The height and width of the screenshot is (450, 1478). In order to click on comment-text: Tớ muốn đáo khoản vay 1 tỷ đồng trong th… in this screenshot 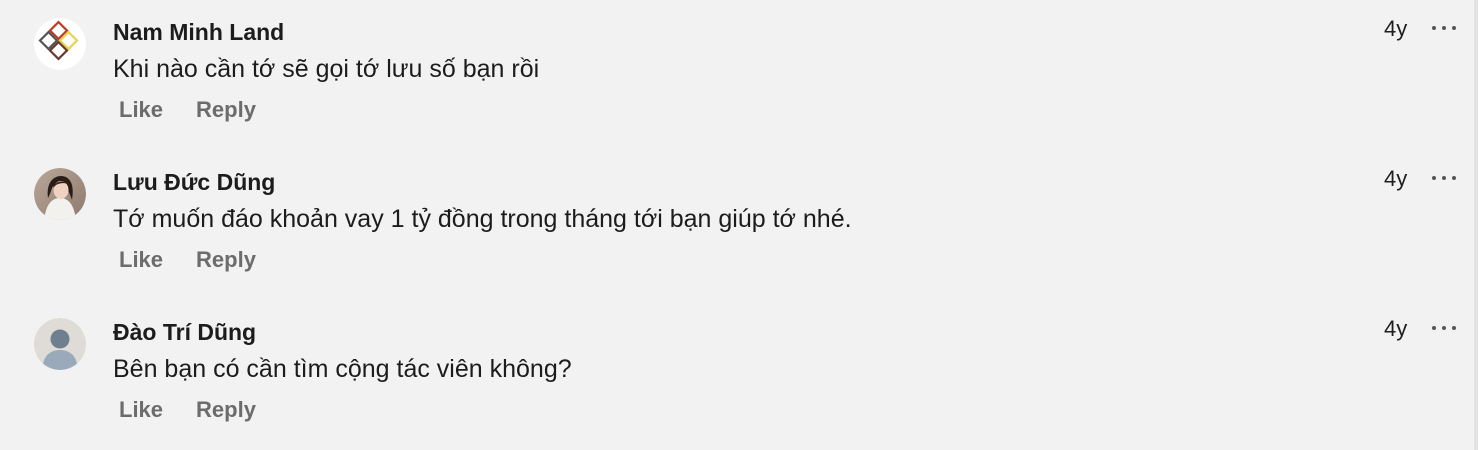, I will do `click(482, 219)`.